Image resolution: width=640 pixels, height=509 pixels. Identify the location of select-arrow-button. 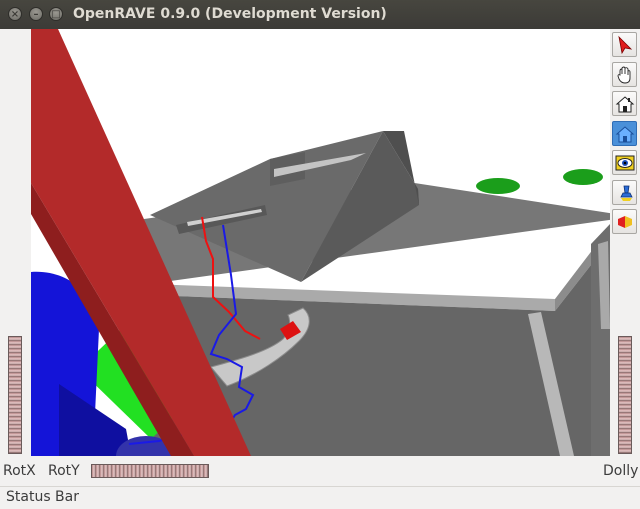
(624, 44).